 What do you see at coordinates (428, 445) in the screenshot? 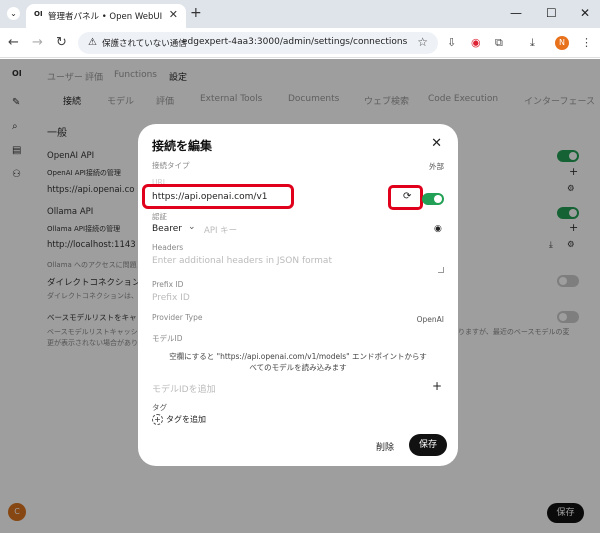
I see `save-button: 保存` at bounding box center [428, 445].